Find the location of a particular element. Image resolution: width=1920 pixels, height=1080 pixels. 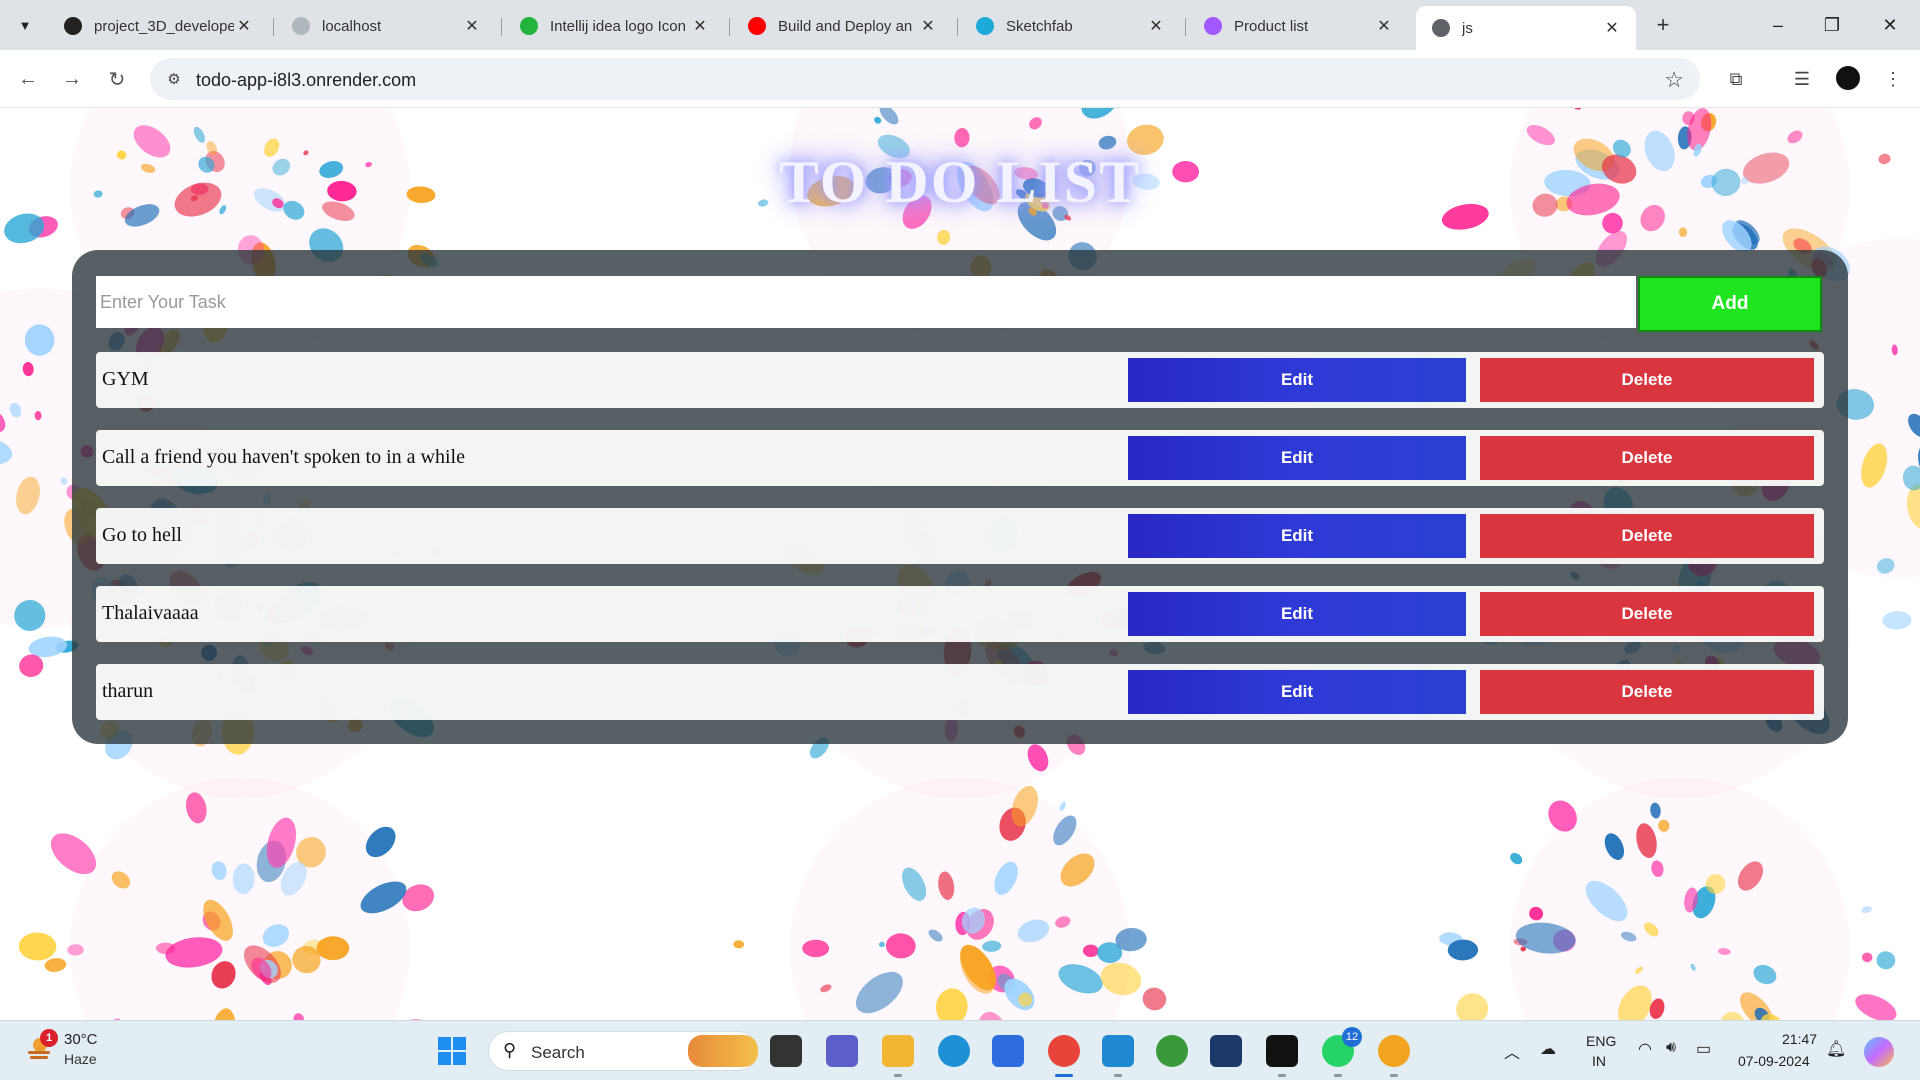

task-view-icon is located at coordinates (786, 1051).